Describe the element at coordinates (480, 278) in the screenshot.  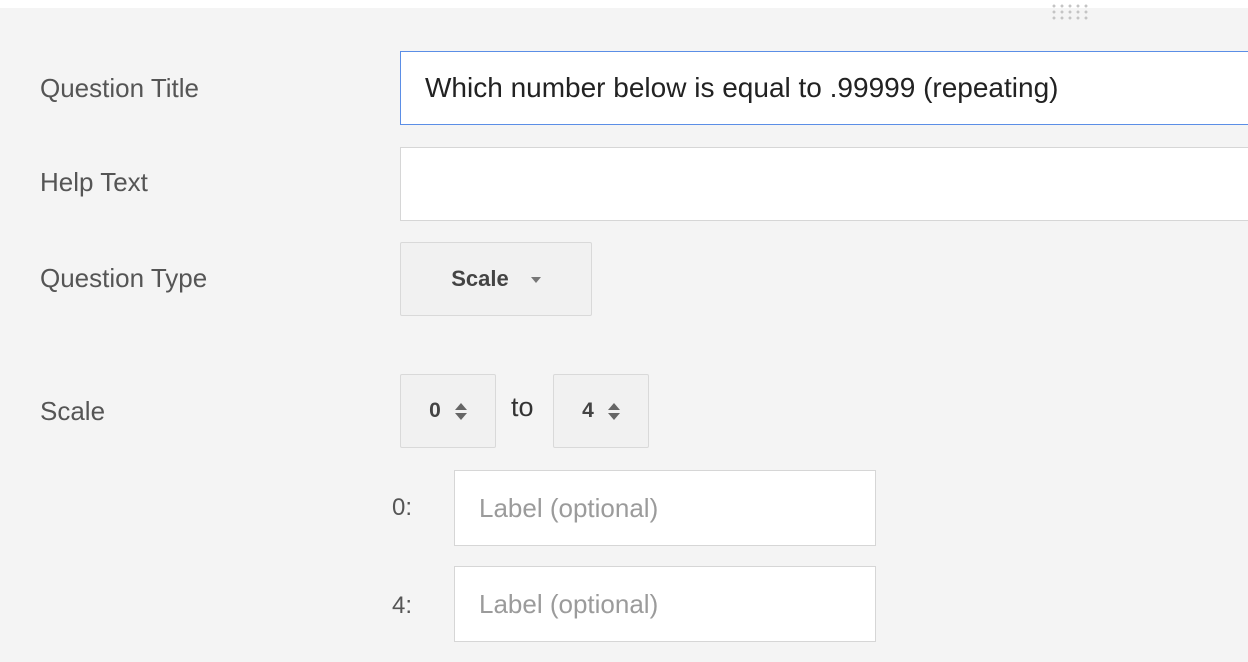
I see `question-type-selected: Scale` at that location.